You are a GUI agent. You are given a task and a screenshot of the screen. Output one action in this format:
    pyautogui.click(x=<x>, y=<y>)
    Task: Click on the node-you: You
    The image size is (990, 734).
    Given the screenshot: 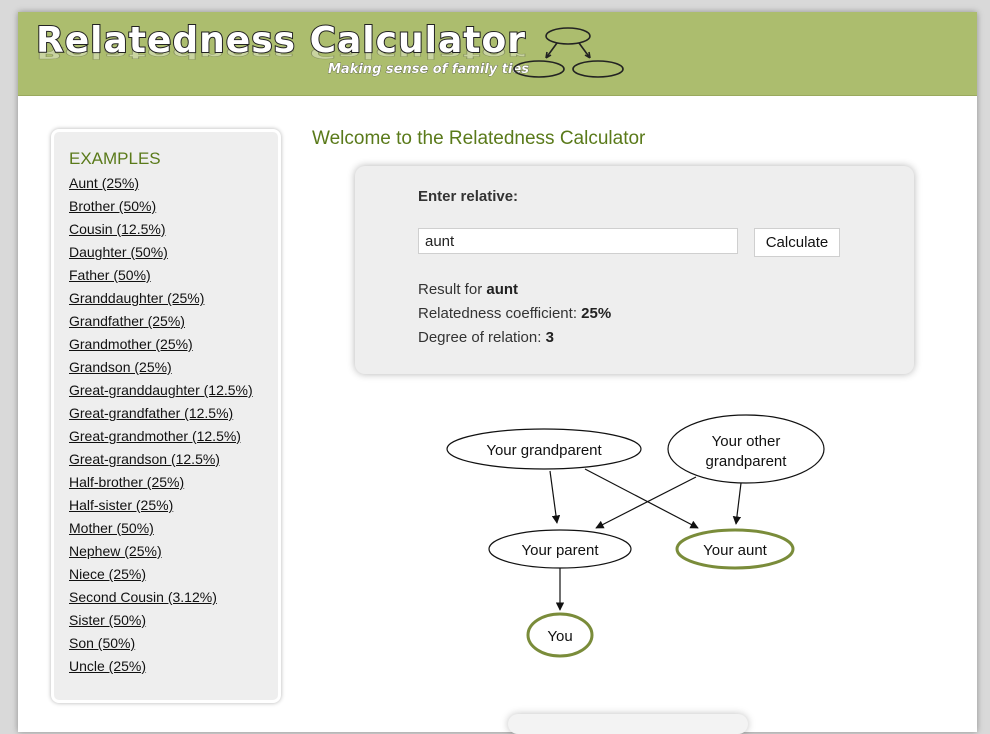 What is the action you would take?
    pyautogui.click(x=560, y=635)
    